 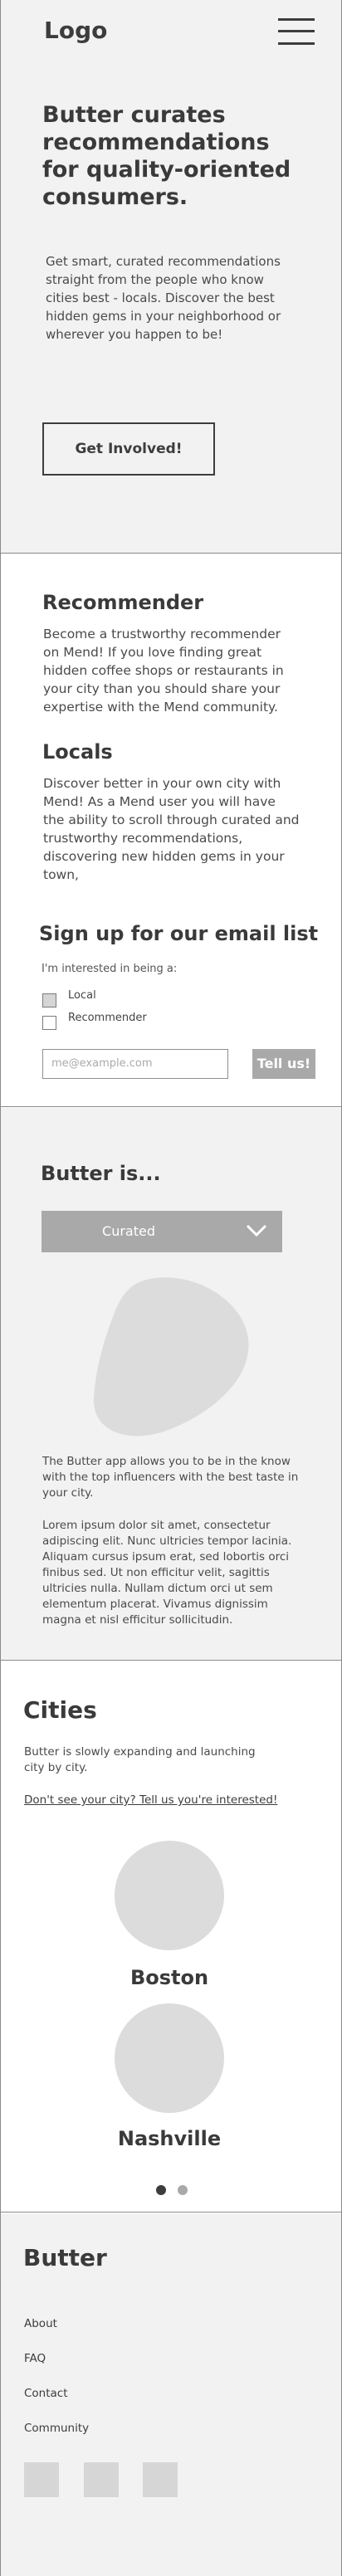 I want to click on hamburger-menu-icon, so click(x=296, y=32).